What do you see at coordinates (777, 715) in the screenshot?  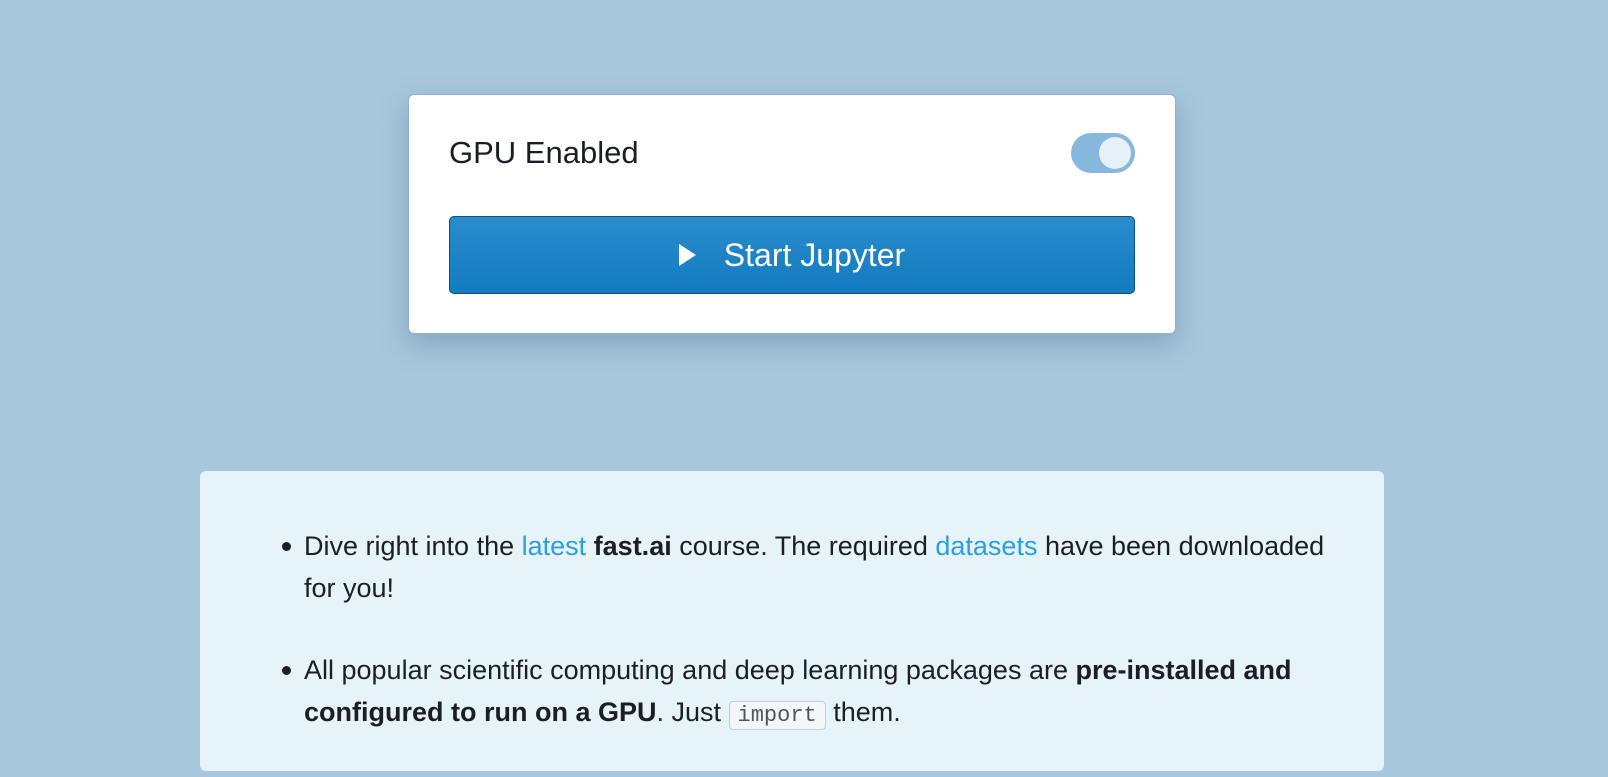 I see `import-code: import` at bounding box center [777, 715].